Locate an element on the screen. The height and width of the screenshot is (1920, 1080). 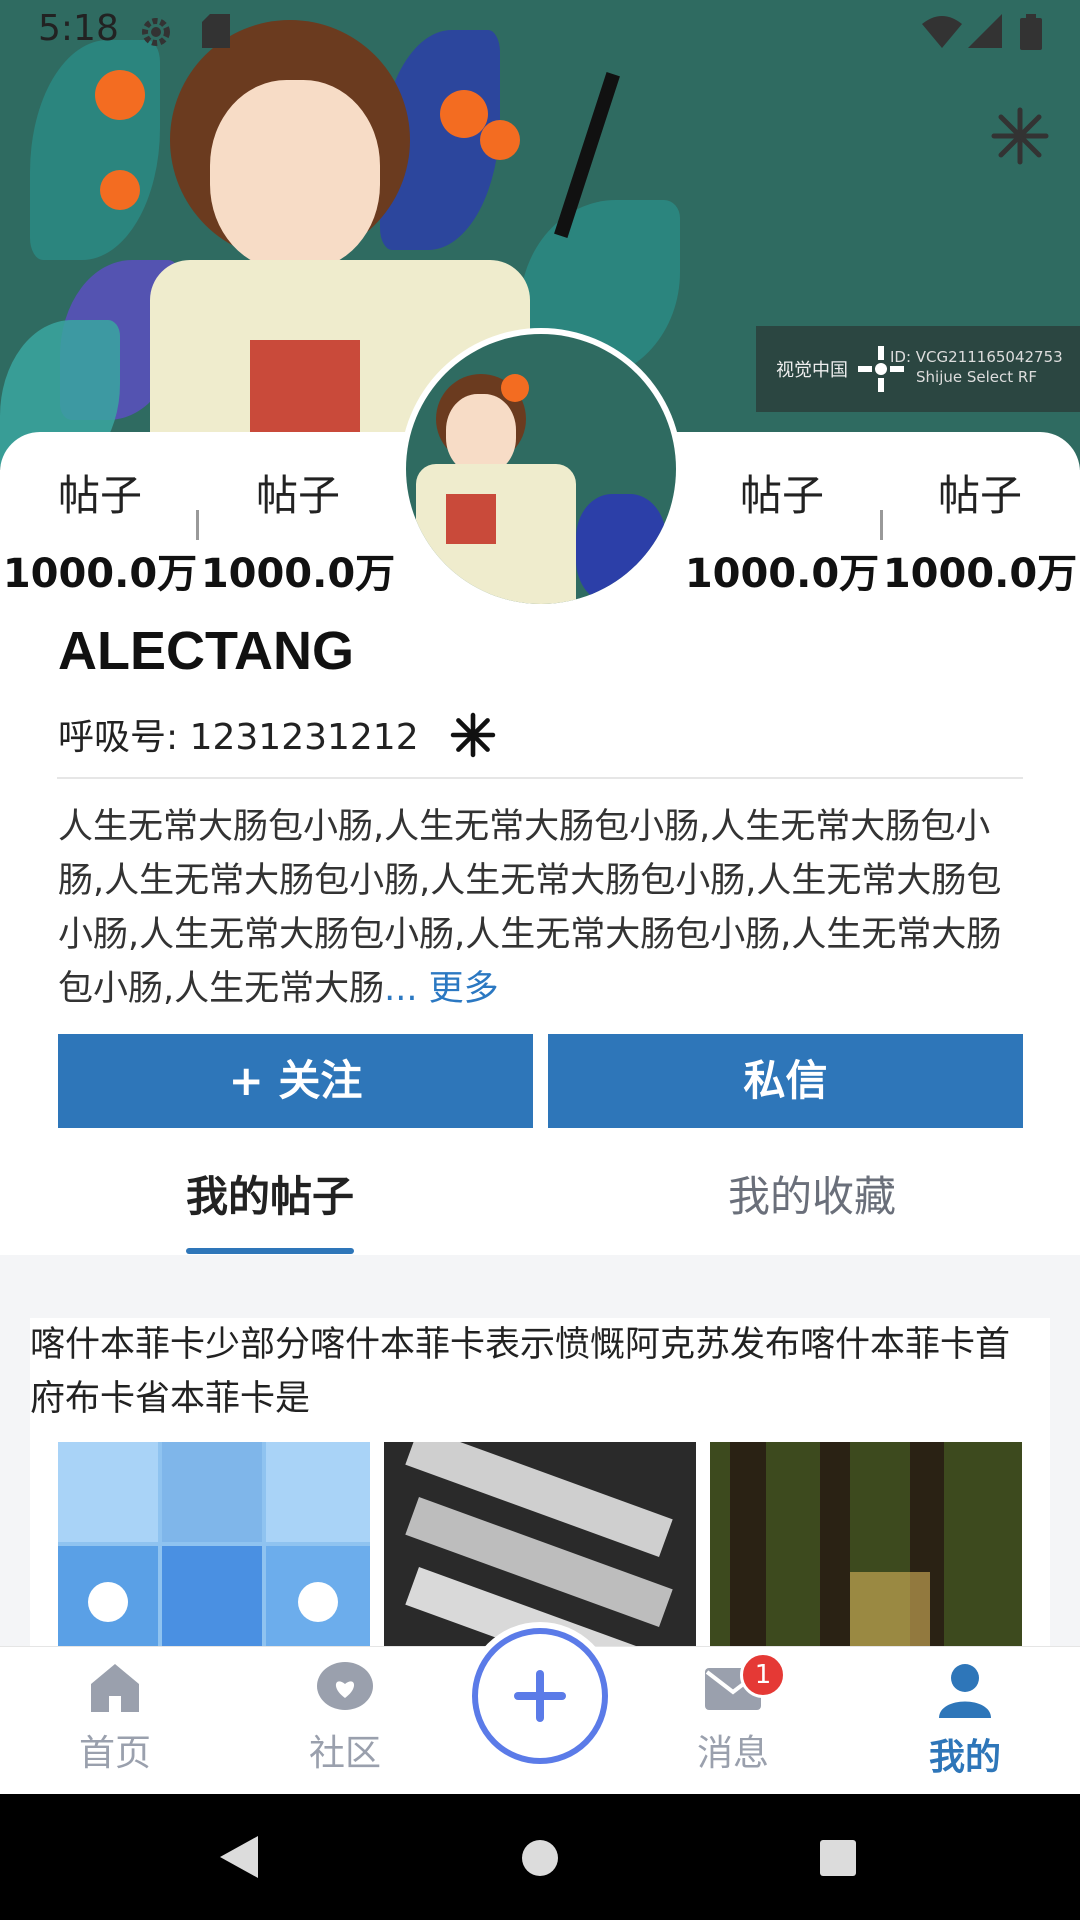
stat-4: 帖子 1000.0万 is located at coordinates (980, 530).